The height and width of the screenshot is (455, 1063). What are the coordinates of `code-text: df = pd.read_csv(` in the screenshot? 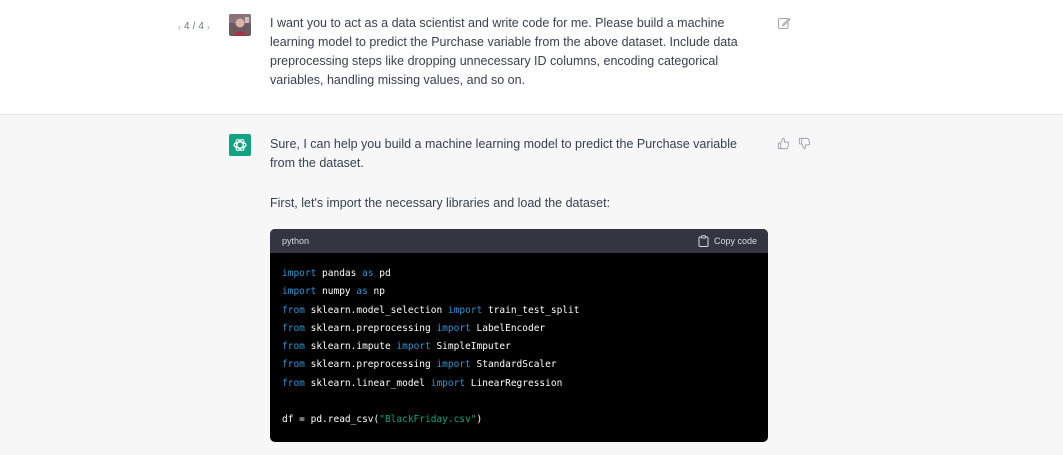 It's located at (331, 420).